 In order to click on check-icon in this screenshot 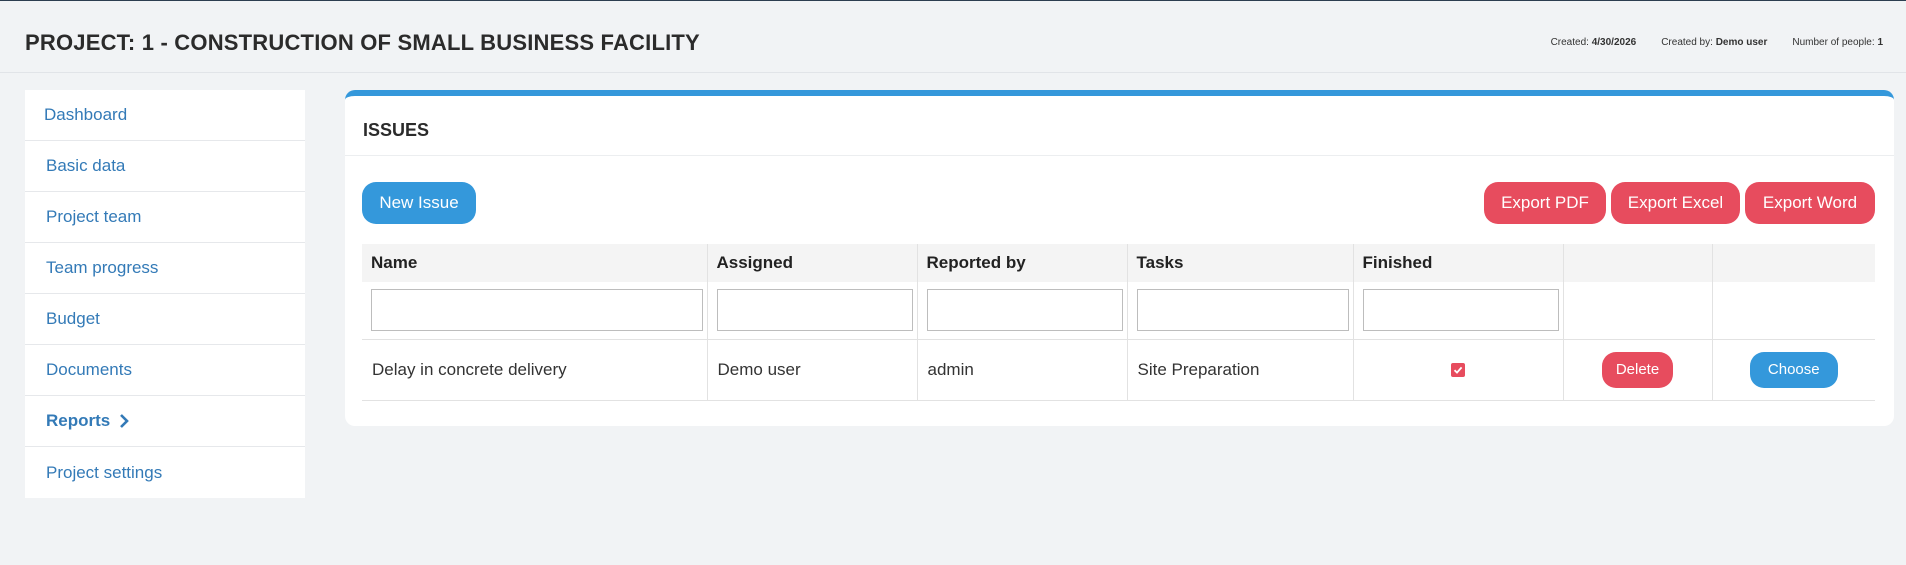, I will do `click(1458, 370)`.